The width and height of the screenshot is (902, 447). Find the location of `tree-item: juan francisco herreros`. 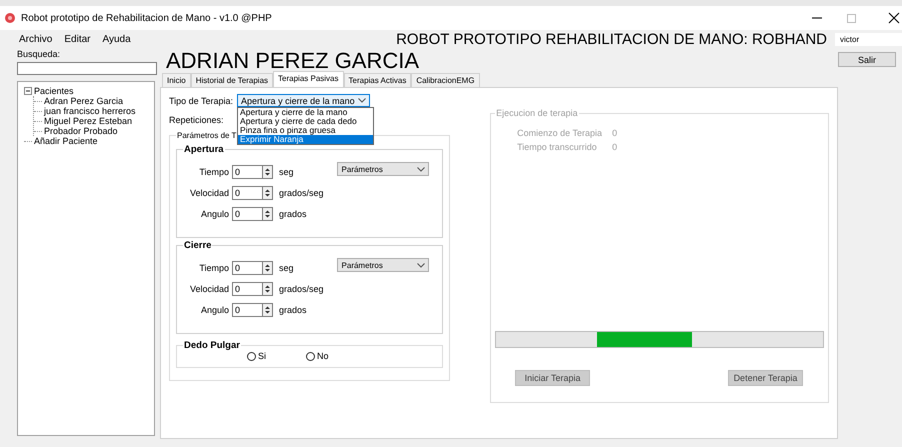

tree-item: juan francisco herreros is located at coordinates (90, 111).